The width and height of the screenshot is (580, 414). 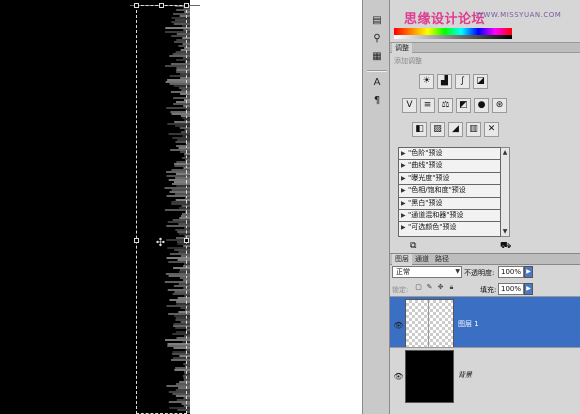 I want to click on preset-item: ▶ "色相/饱和度"预设, so click(x=449, y=191).